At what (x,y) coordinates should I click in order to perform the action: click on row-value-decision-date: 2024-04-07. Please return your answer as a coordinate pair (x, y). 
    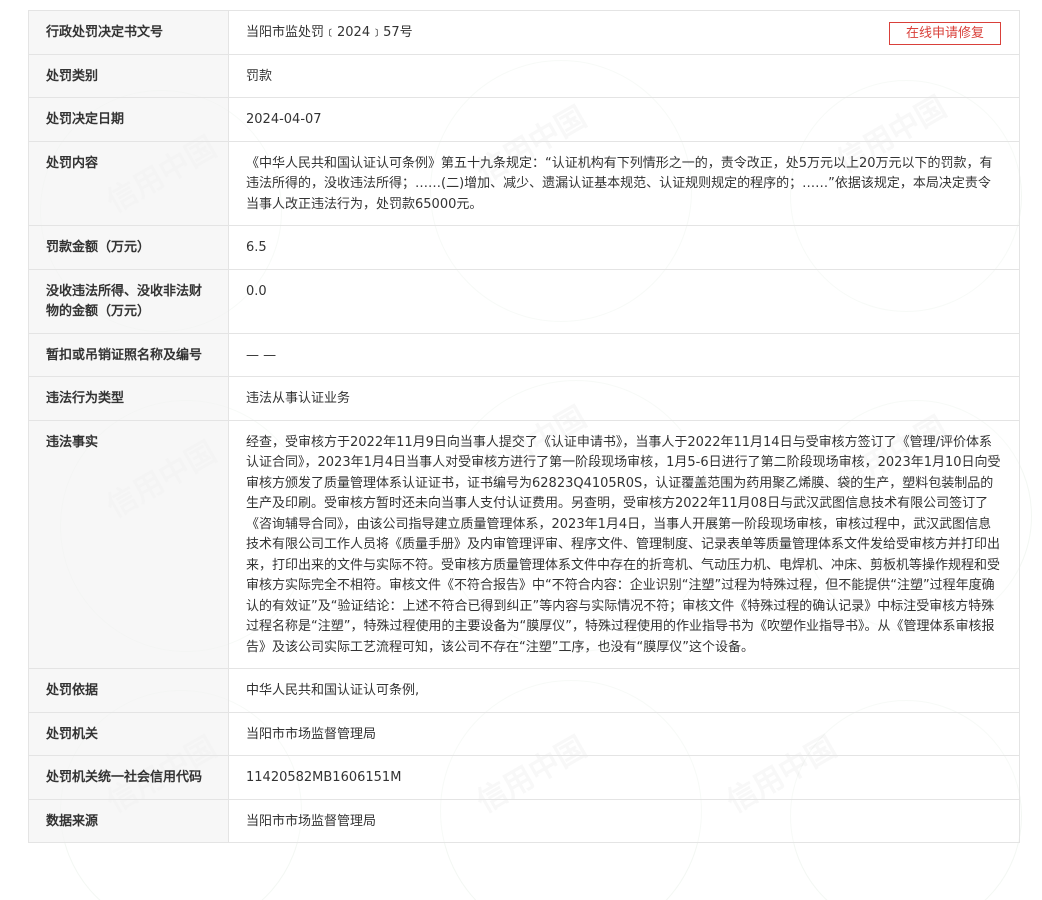
    Looking at the image, I should click on (624, 119).